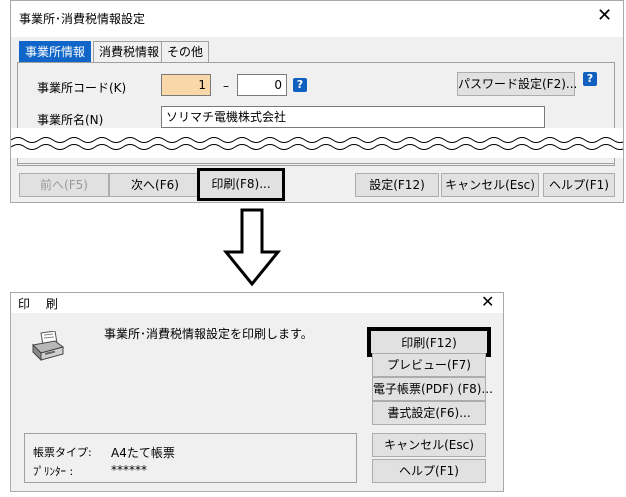 The height and width of the screenshot is (497, 626). Describe the element at coordinates (316, 161) in the screenshot. I see `tab-panel-bottom` at that location.